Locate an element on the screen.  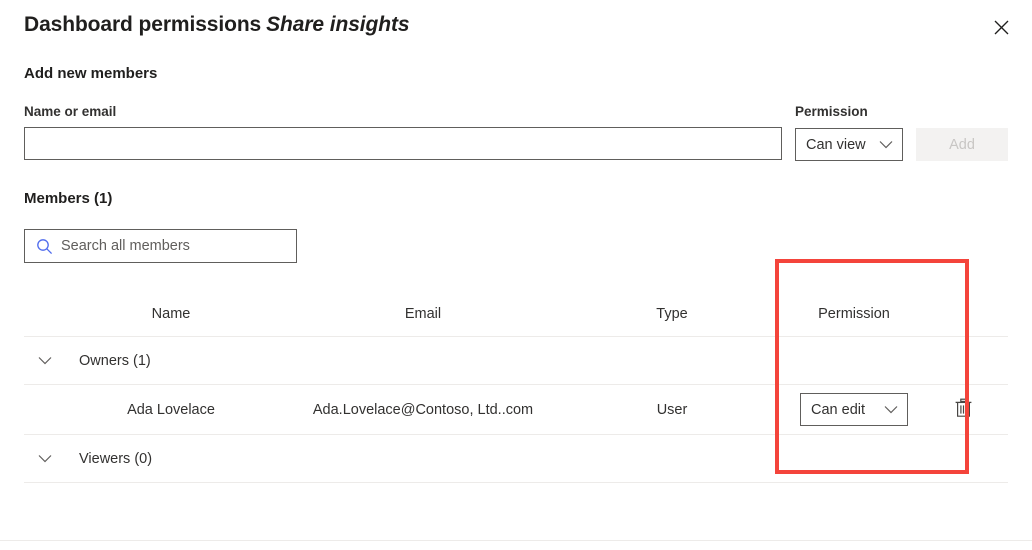
members-heading: Members (1) is located at coordinates (68, 198).